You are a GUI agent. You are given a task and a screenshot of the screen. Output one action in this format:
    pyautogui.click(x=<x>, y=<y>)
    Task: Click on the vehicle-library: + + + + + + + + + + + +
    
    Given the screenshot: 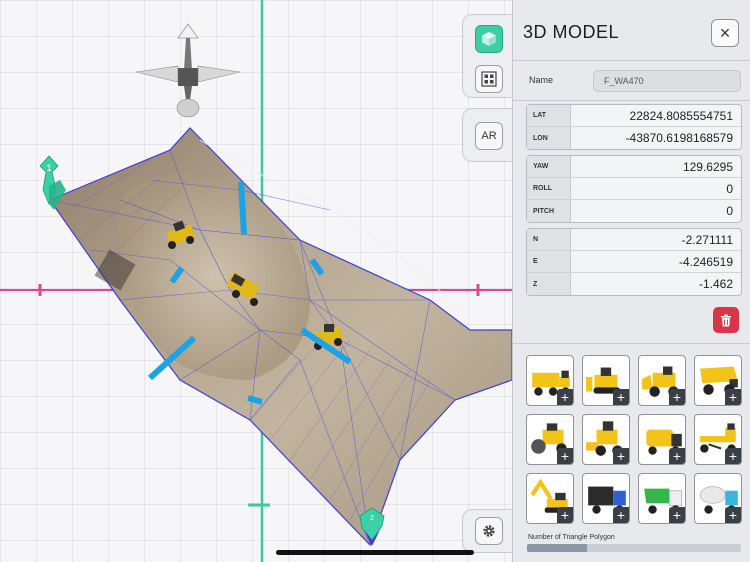 What is the action you would take?
    pyautogui.click(x=634, y=439)
    